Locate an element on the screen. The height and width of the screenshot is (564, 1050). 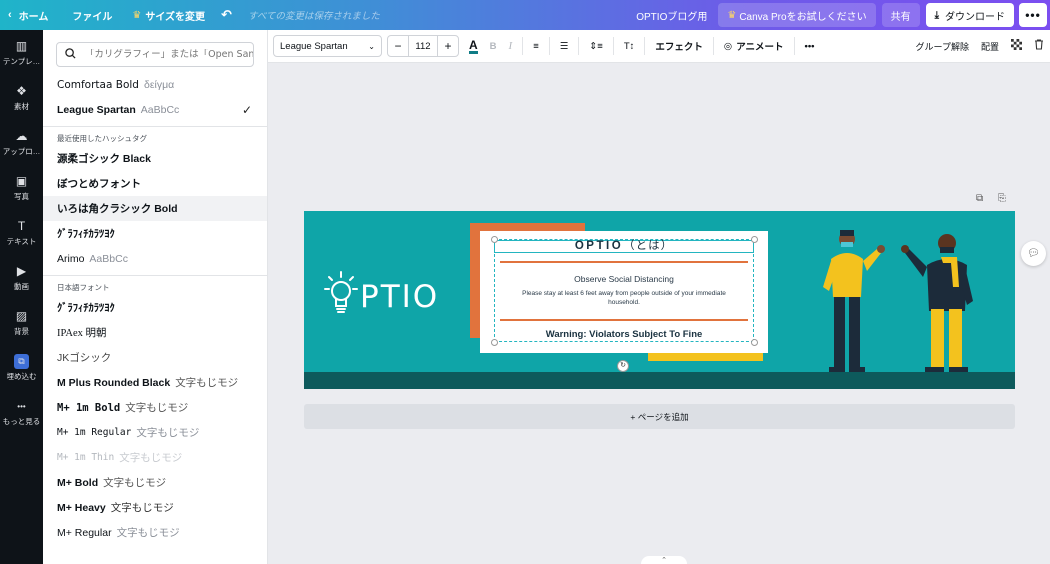
font-item: いろは角クラシック Bold is located at coordinates (155, 208).